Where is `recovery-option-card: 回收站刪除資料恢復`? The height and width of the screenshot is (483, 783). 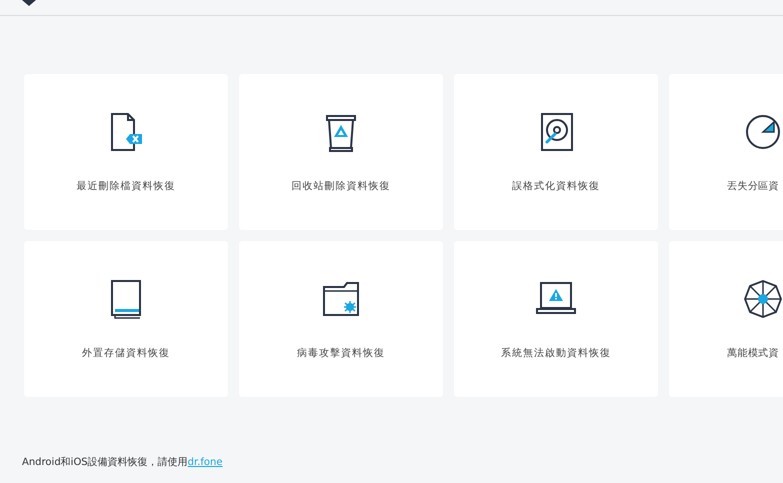
recovery-option-card: 回收站刪除資料恢復 is located at coordinates (341, 152).